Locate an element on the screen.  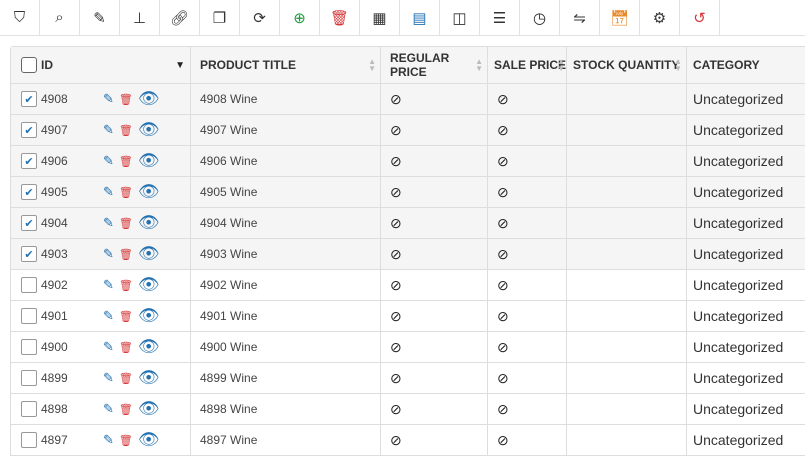
title-cell: 4900 Wine is located at coordinates (286, 347).